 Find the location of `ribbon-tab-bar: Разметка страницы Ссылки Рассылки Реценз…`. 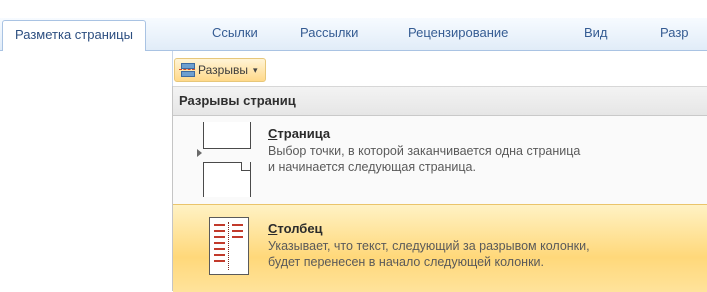

ribbon-tab-bar: Разметка страницы Ссылки Рассылки Реценз… is located at coordinates (353, 35).